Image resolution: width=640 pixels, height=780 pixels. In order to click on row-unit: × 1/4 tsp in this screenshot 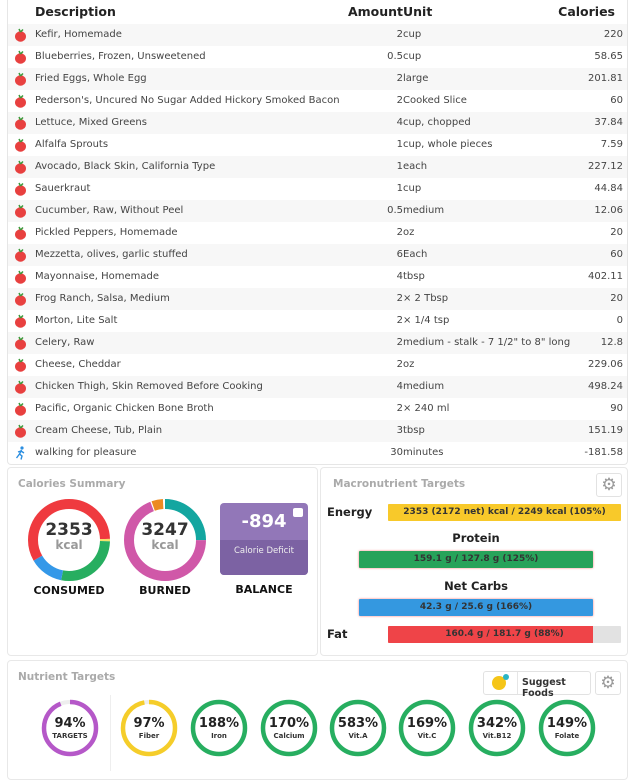, I will do `click(426, 321)`.